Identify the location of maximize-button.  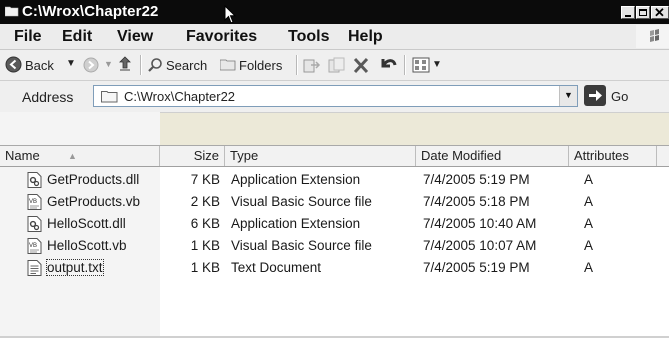
(643, 12).